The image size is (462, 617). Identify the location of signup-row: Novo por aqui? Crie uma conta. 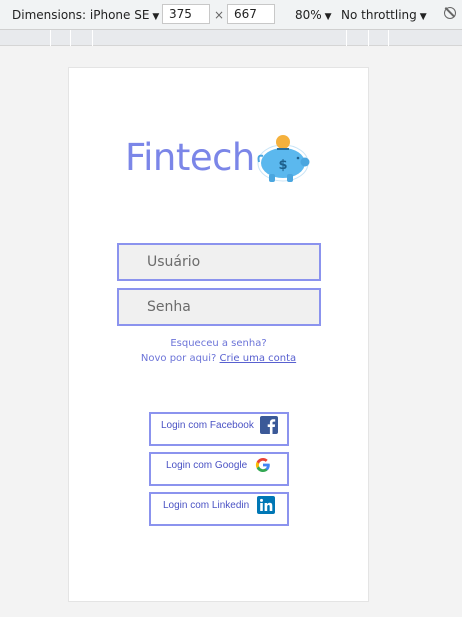
(218, 358).